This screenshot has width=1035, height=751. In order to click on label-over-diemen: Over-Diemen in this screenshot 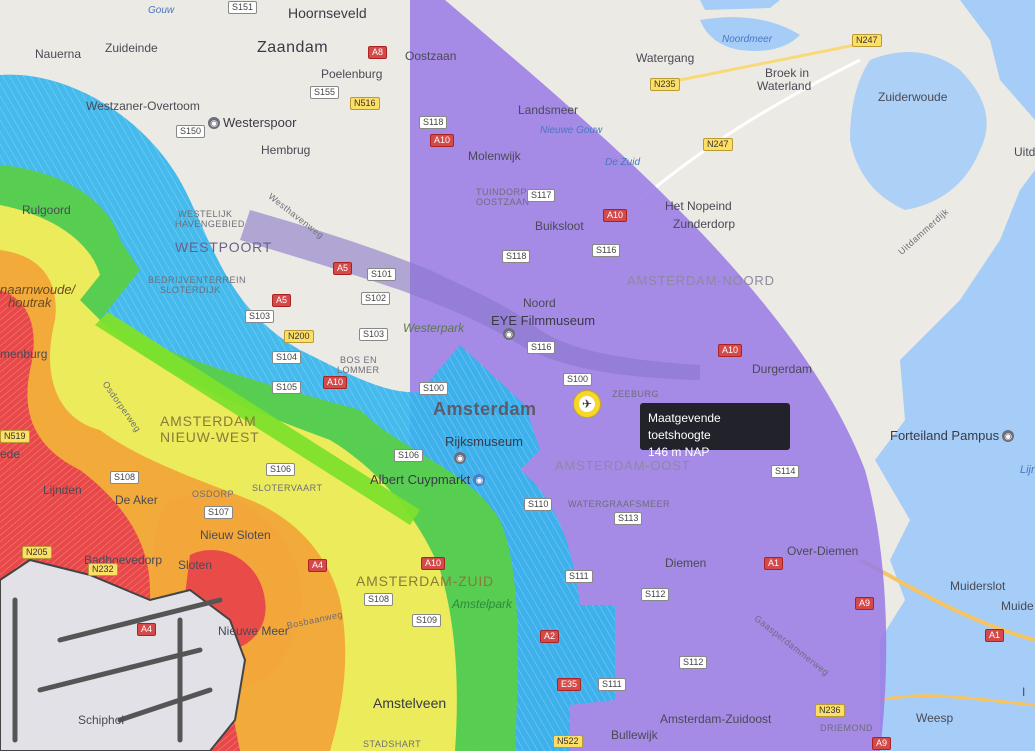, I will do `click(823, 551)`.